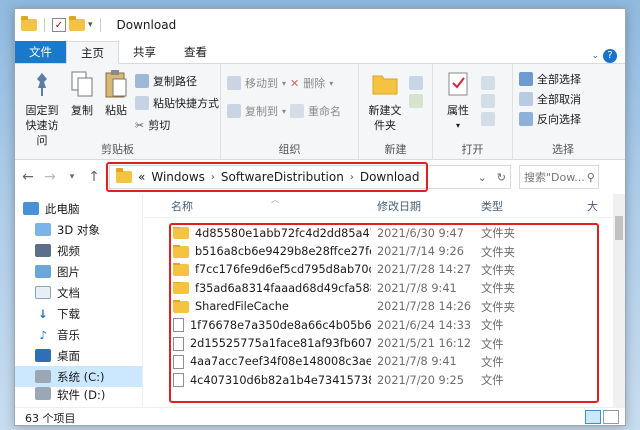 The height and width of the screenshot is (430, 640). What do you see at coordinates (458, 84) in the screenshot?
I see `properties-icon` at bounding box center [458, 84].